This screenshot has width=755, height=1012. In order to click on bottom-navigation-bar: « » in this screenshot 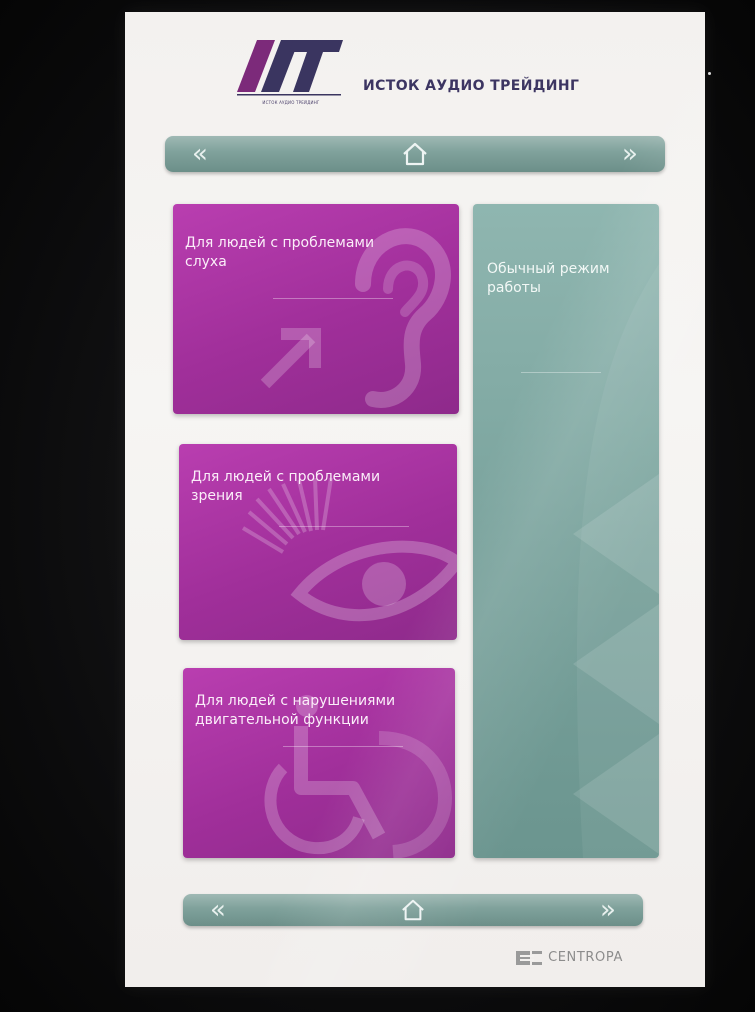, I will do `click(413, 910)`.